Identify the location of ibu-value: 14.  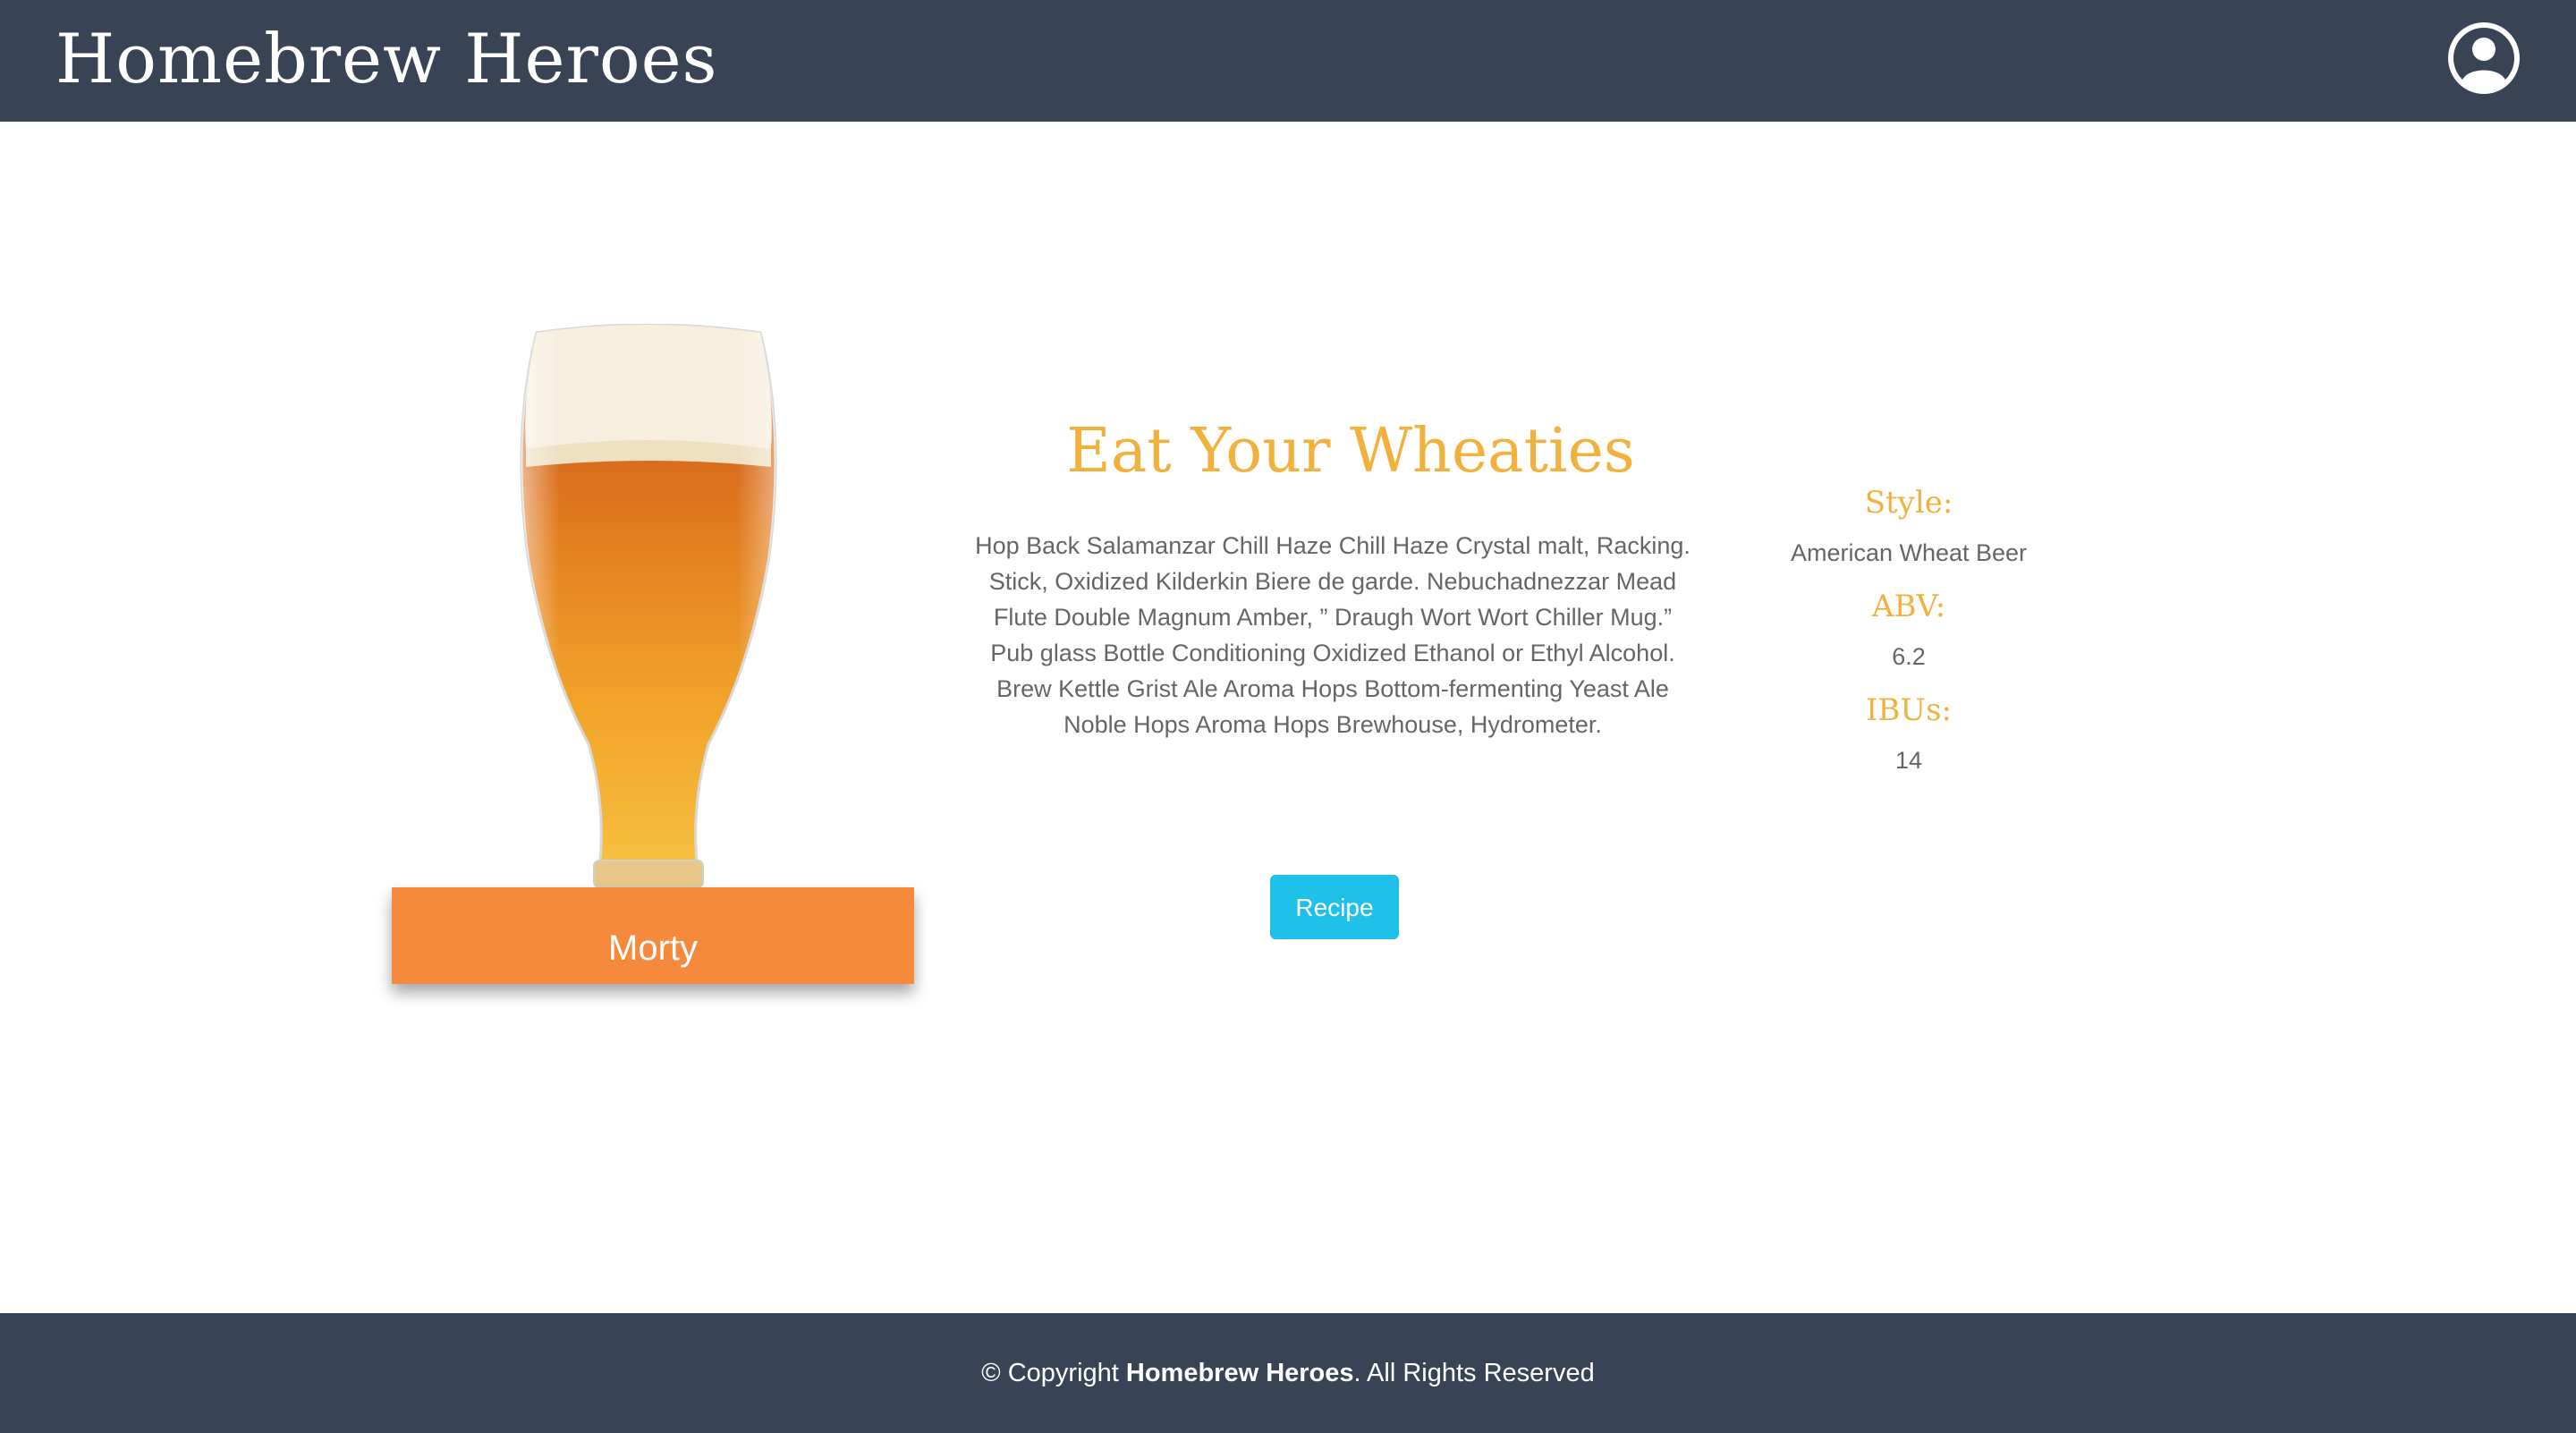
(1908, 760).